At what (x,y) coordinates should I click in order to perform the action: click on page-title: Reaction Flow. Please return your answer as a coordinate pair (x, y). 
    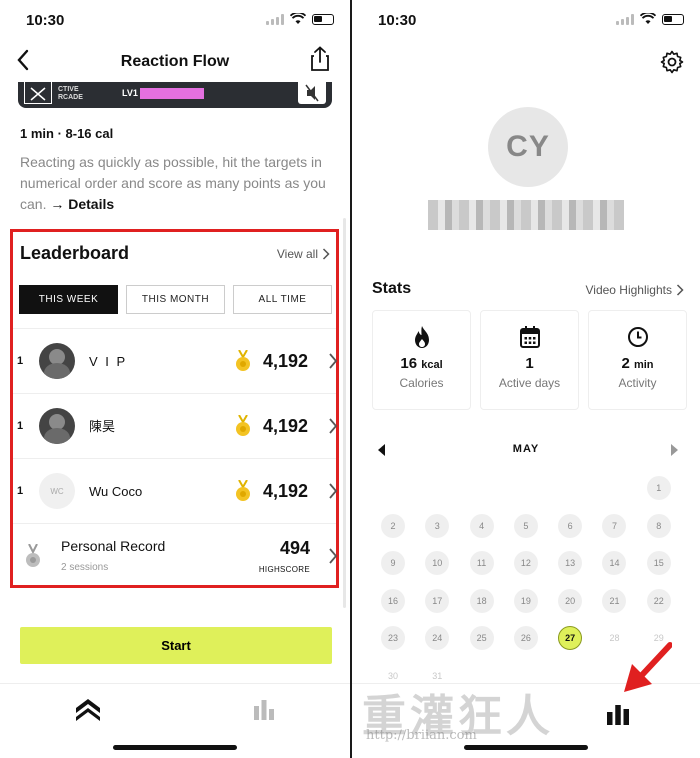
    Looking at the image, I should click on (175, 61).